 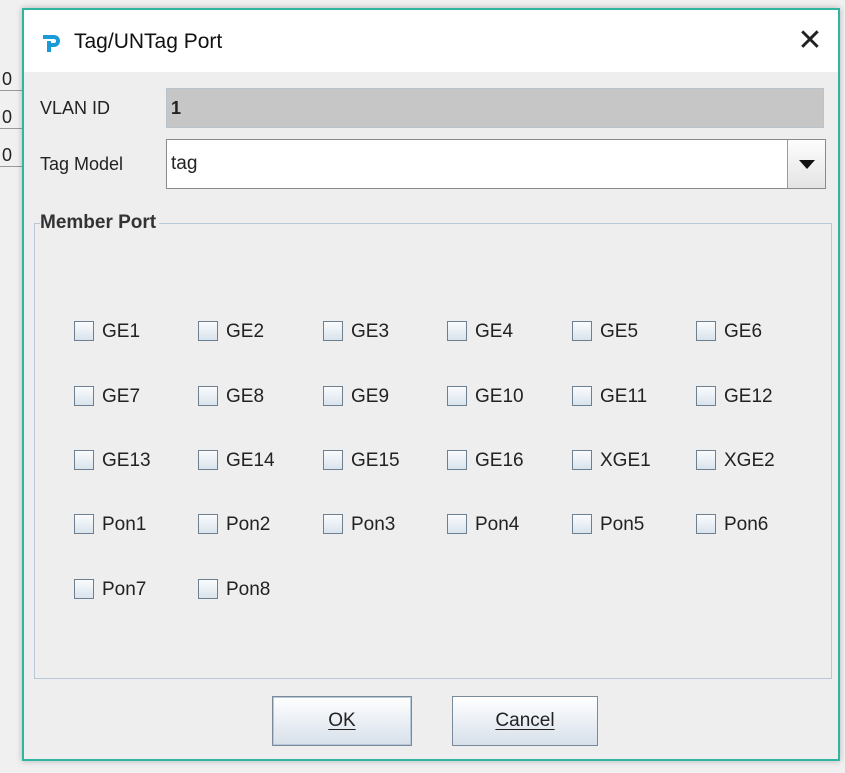 I want to click on port-label: Pon8, so click(x=248, y=589).